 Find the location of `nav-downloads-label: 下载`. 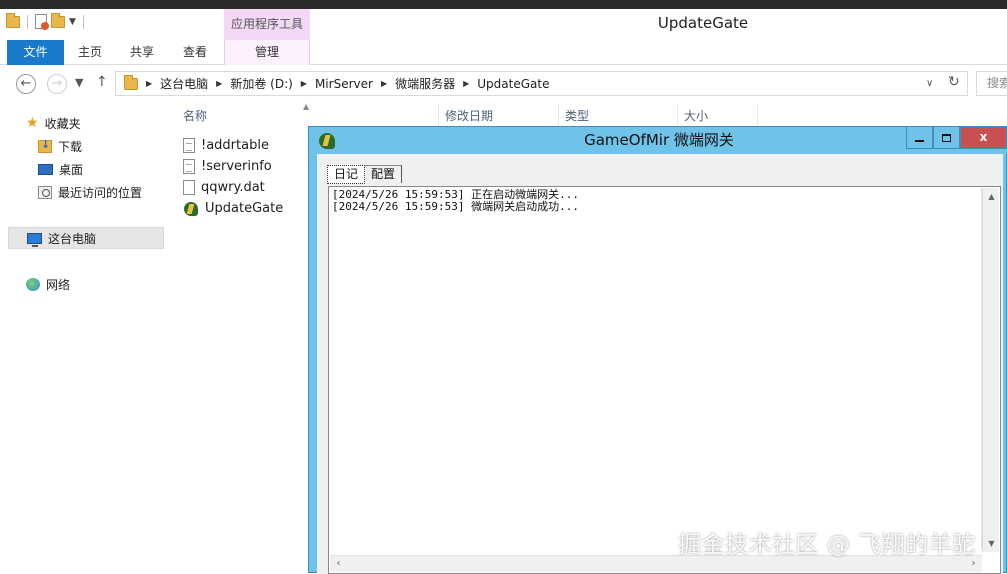

nav-downloads-label: 下载 is located at coordinates (70, 146).